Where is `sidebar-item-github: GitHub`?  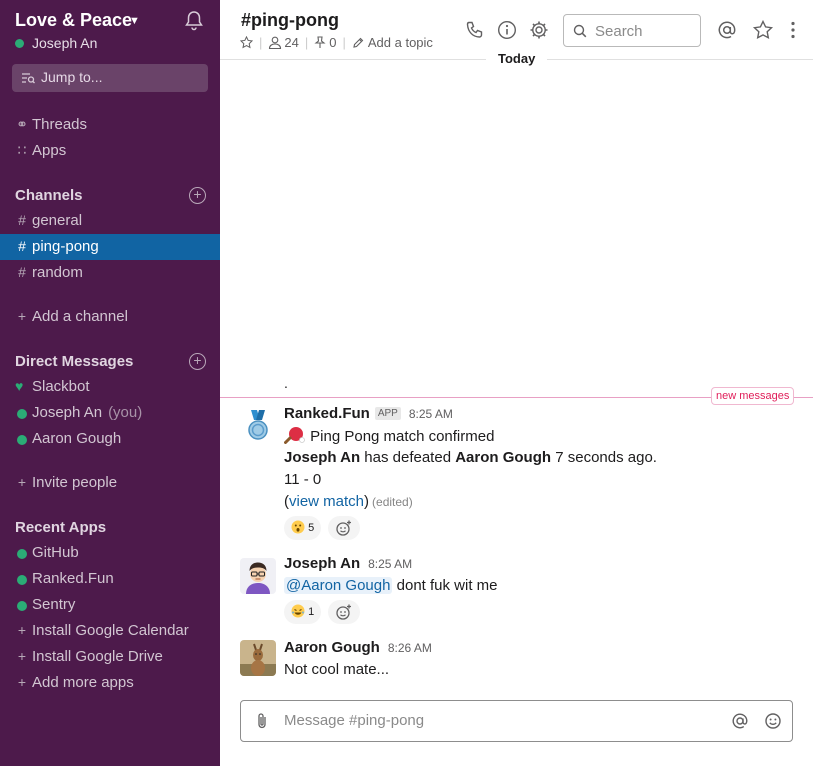
sidebar-item-github: GitHub is located at coordinates (110, 553).